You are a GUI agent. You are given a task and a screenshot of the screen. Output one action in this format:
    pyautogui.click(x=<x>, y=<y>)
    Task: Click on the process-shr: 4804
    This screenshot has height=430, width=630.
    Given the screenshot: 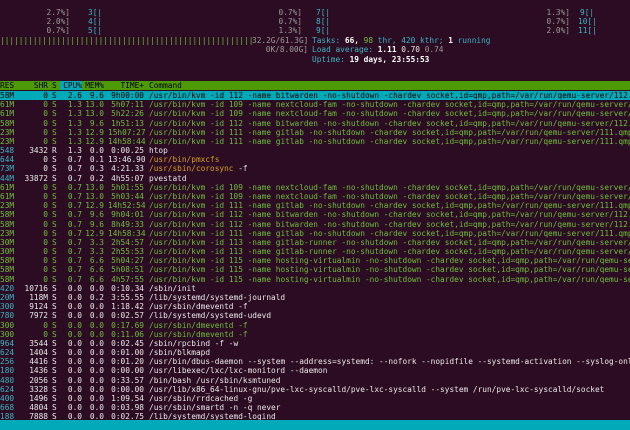 What is the action you would take?
    pyautogui.click(x=38, y=408)
    